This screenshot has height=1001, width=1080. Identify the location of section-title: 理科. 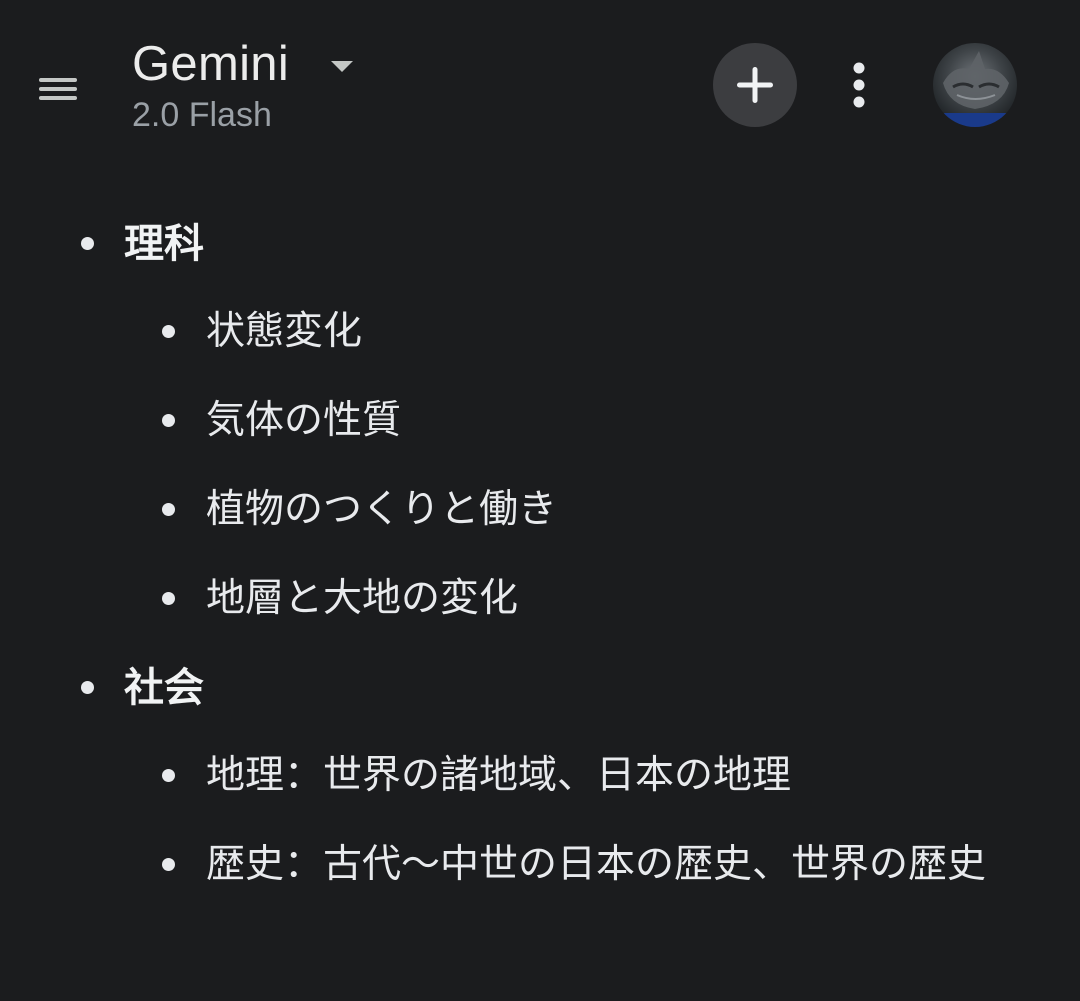
(540, 244).